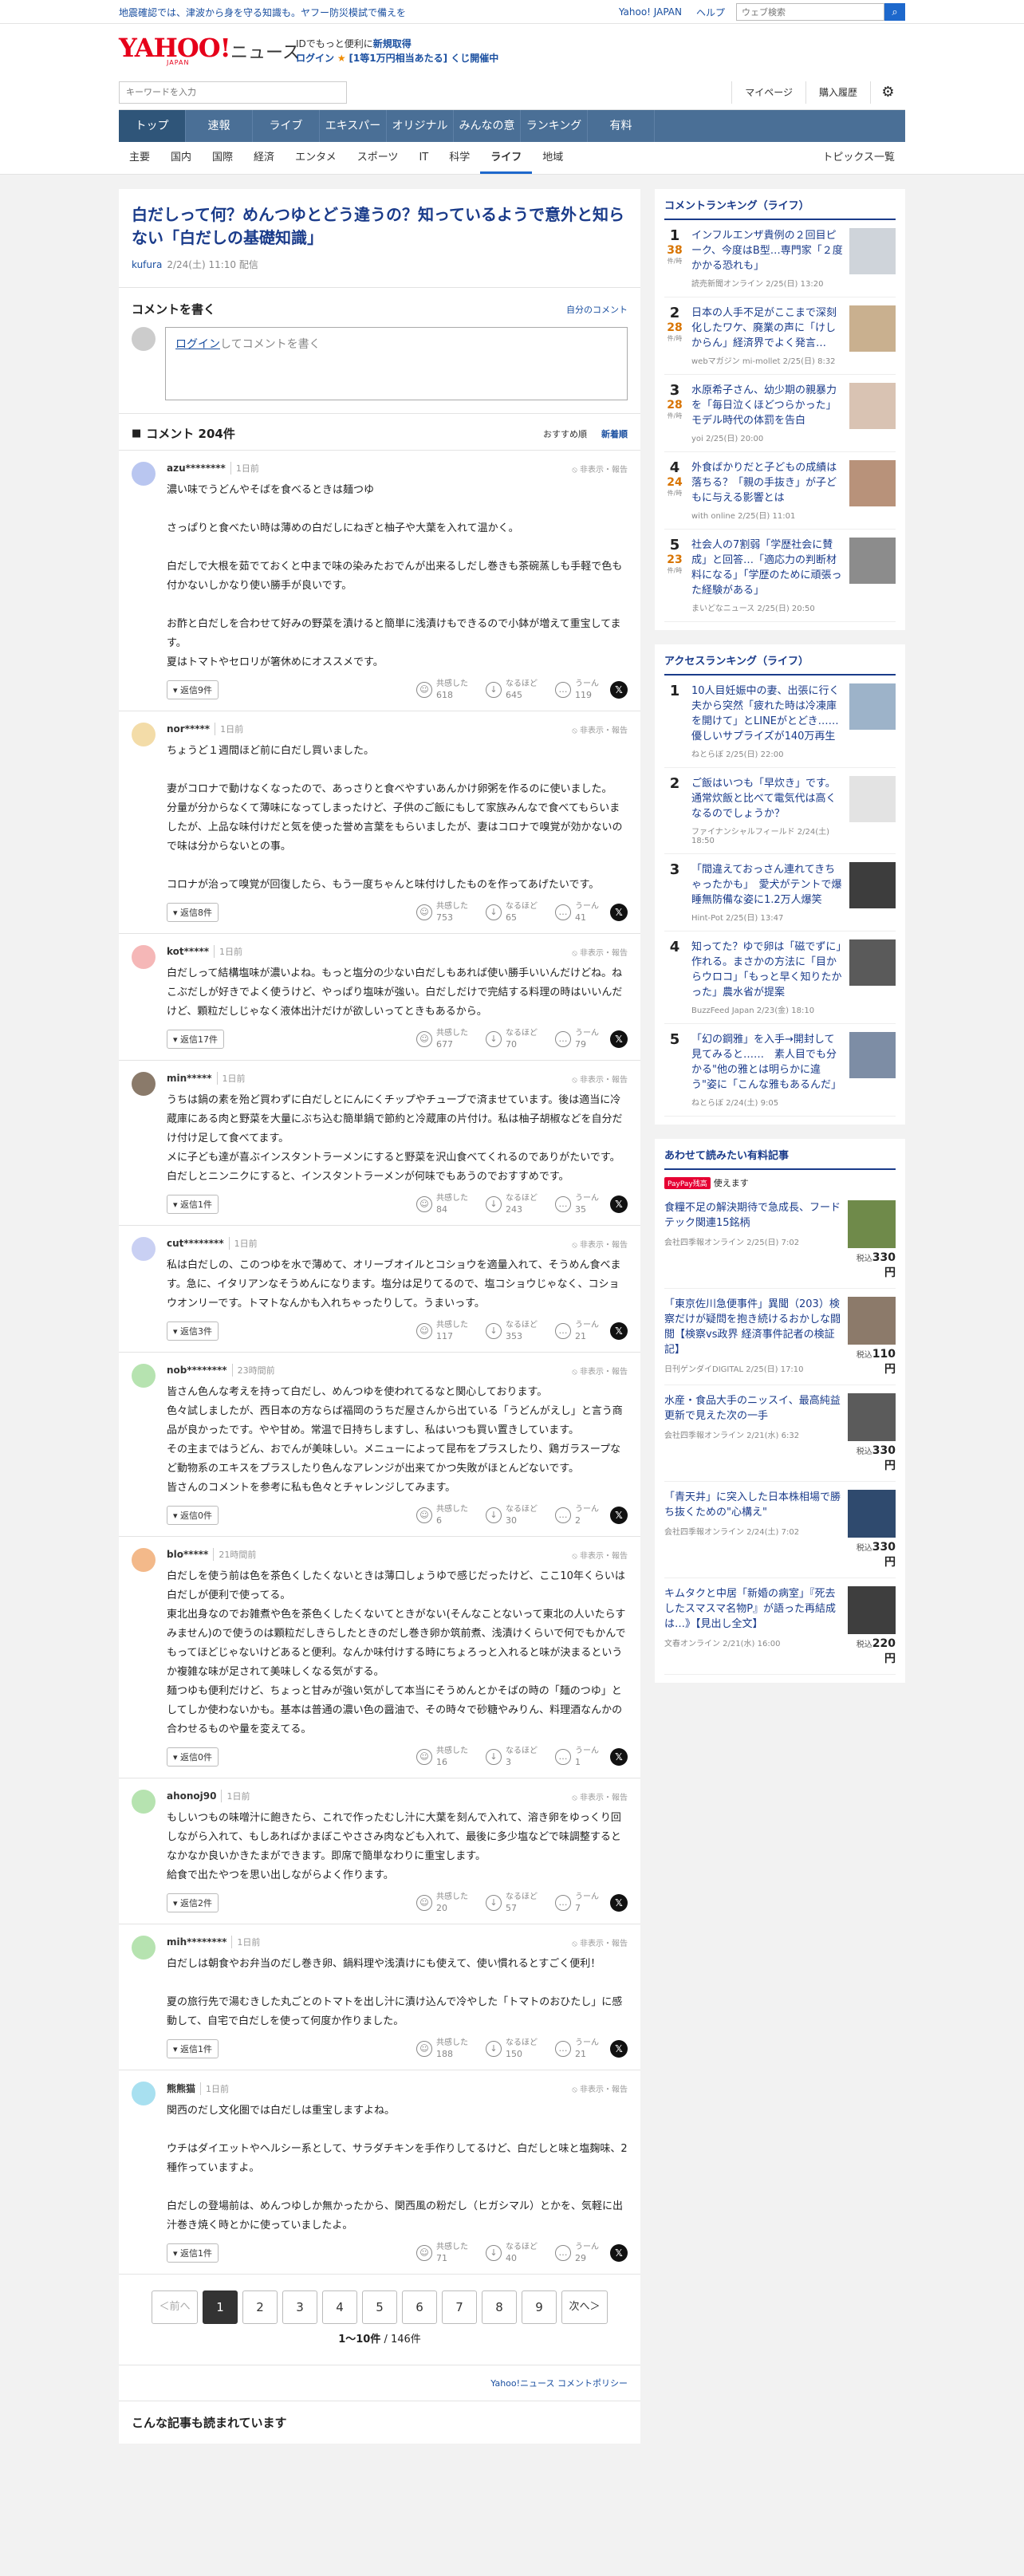  Describe the element at coordinates (577, 1331) in the screenshot. I see `reaction-uun: … うーん 21` at that location.